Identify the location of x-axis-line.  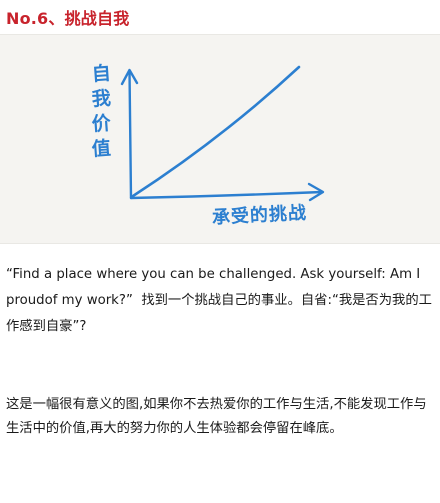
(226, 195).